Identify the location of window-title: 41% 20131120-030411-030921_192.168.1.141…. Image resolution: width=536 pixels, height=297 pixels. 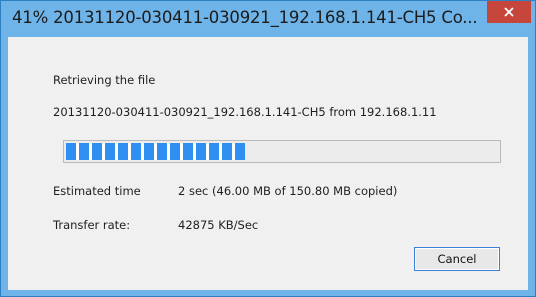
(245, 17).